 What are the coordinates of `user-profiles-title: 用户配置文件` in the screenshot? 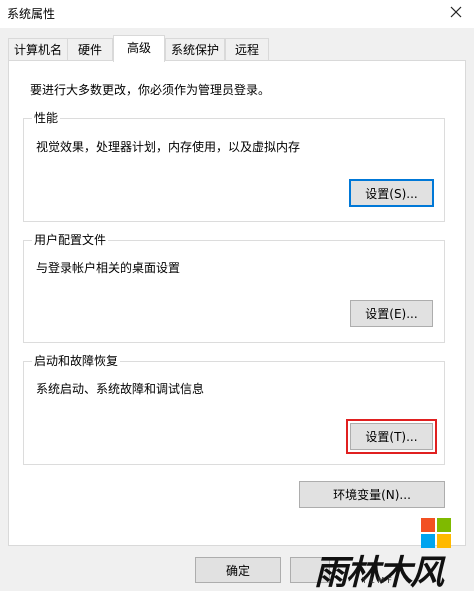 It's located at (70, 240).